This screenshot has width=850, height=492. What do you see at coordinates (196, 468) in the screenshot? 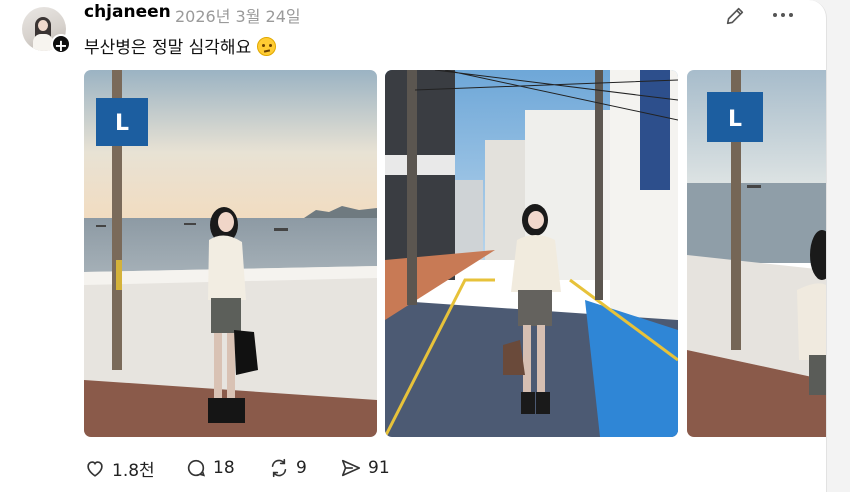
I see `comment-icon` at bounding box center [196, 468].